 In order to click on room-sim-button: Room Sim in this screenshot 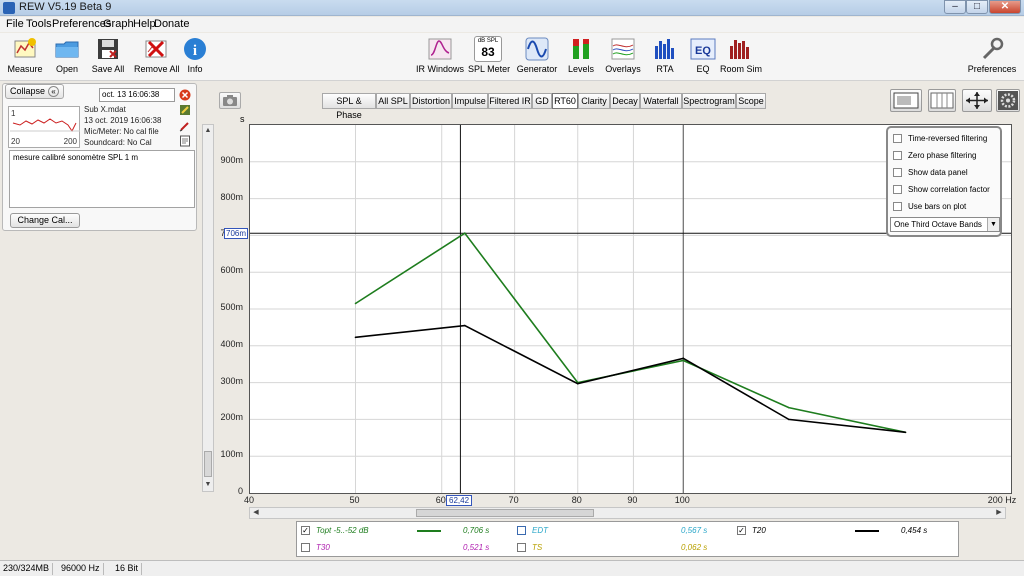, I will do `click(741, 55)`.